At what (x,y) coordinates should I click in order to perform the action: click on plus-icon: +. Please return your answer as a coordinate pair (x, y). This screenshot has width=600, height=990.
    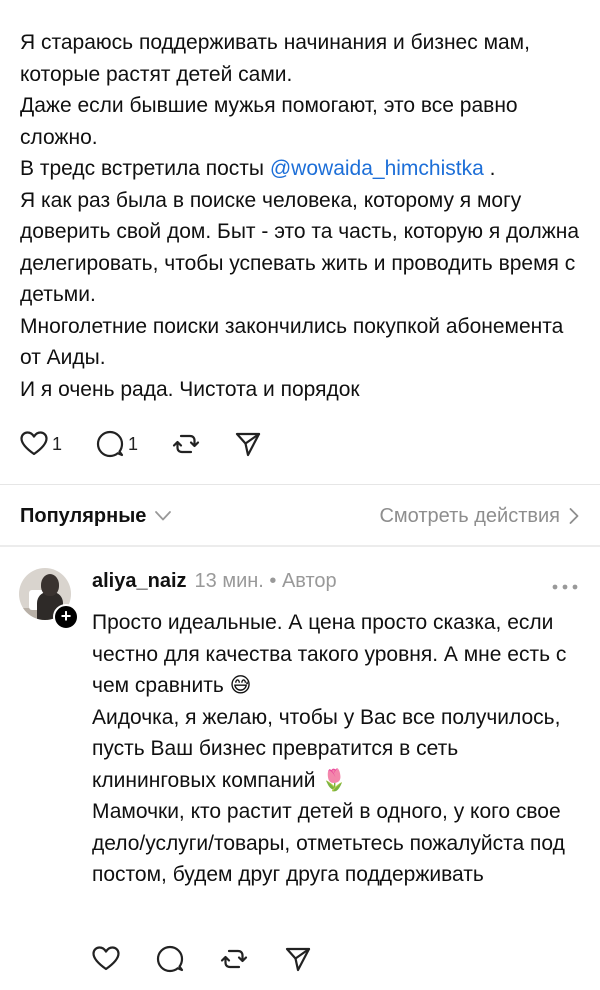
    Looking at the image, I should click on (66, 617).